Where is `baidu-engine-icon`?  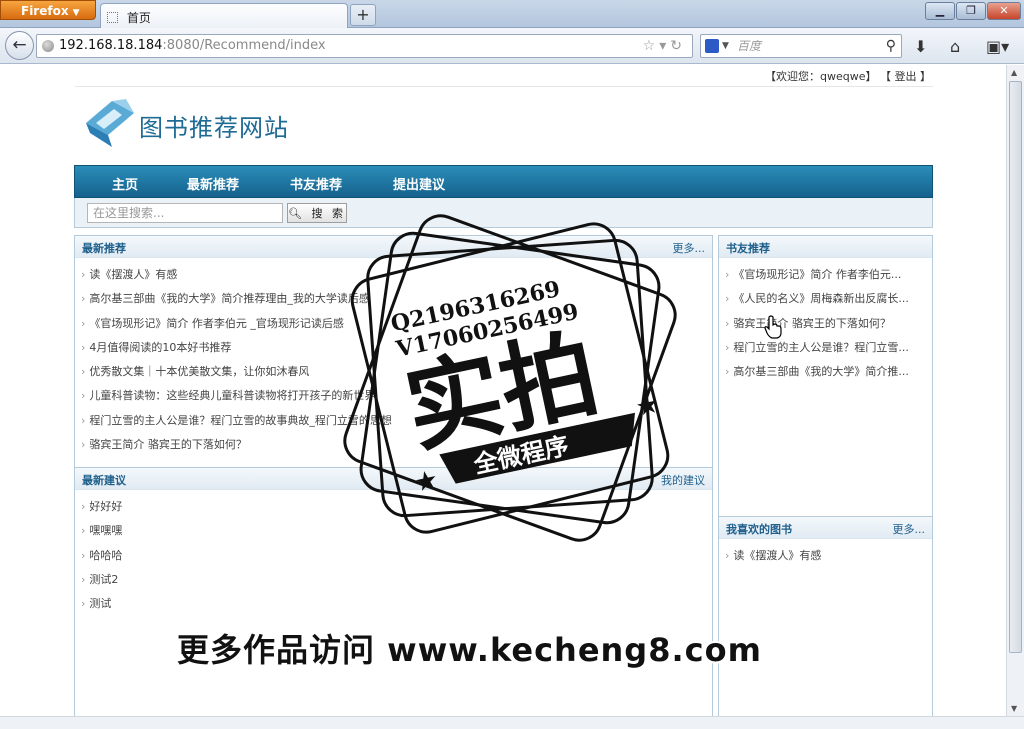
baidu-engine-icon is located at coordinates (712, 46).